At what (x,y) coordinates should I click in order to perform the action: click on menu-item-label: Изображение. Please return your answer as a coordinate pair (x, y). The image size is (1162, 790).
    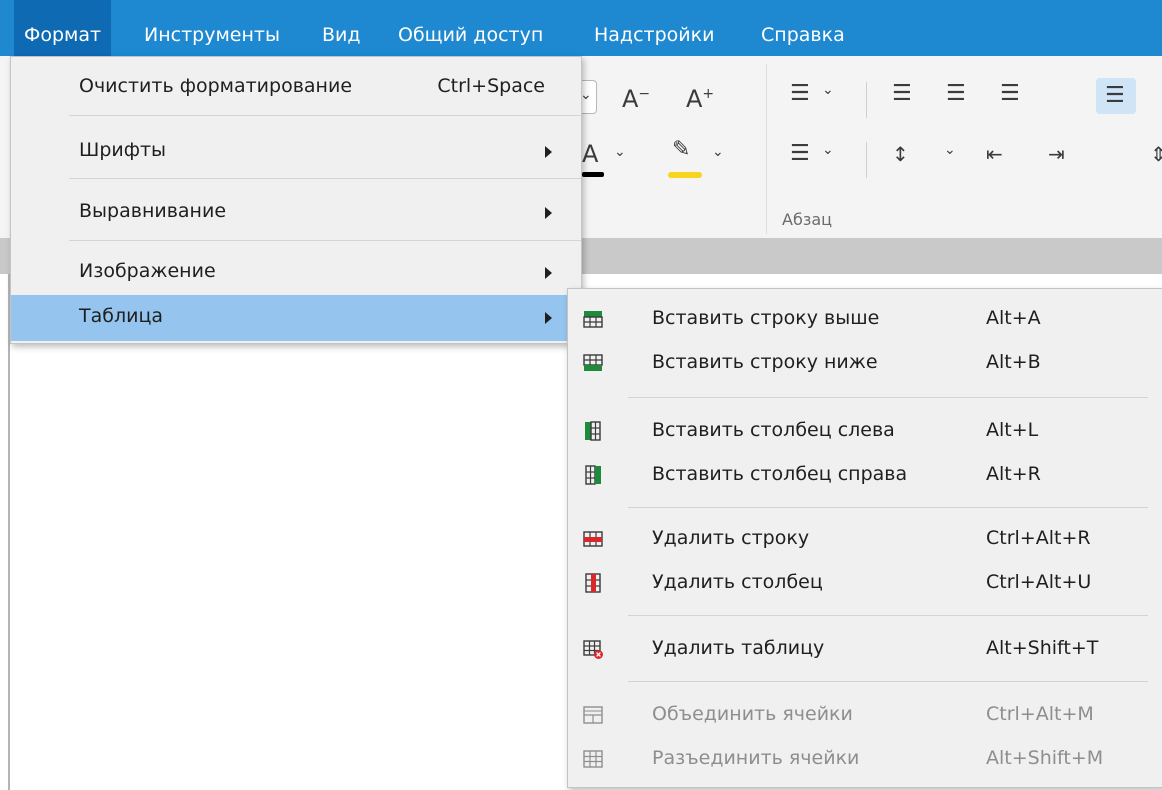
    Looking at the image, I should click on (147, 271).